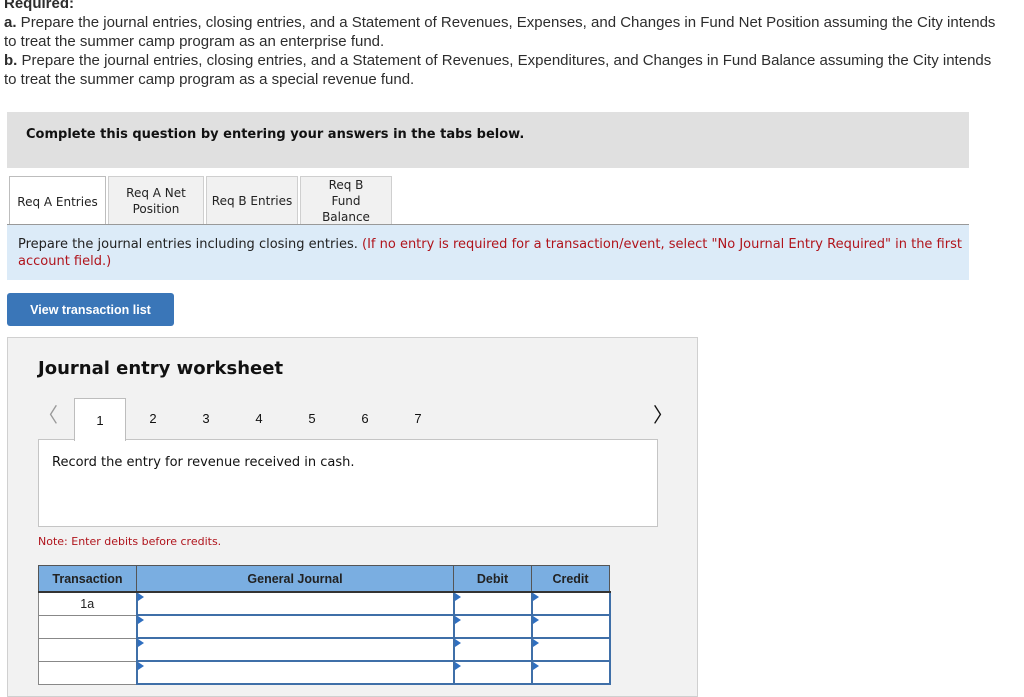 The image size is (1024, 697). Describe the element at coordinates (48, 413) in the screenshot. I see `chevron-left-icon: 〈` at that location.